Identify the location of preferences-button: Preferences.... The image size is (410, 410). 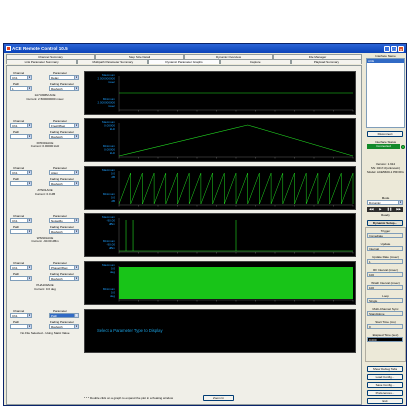
(385, 393).